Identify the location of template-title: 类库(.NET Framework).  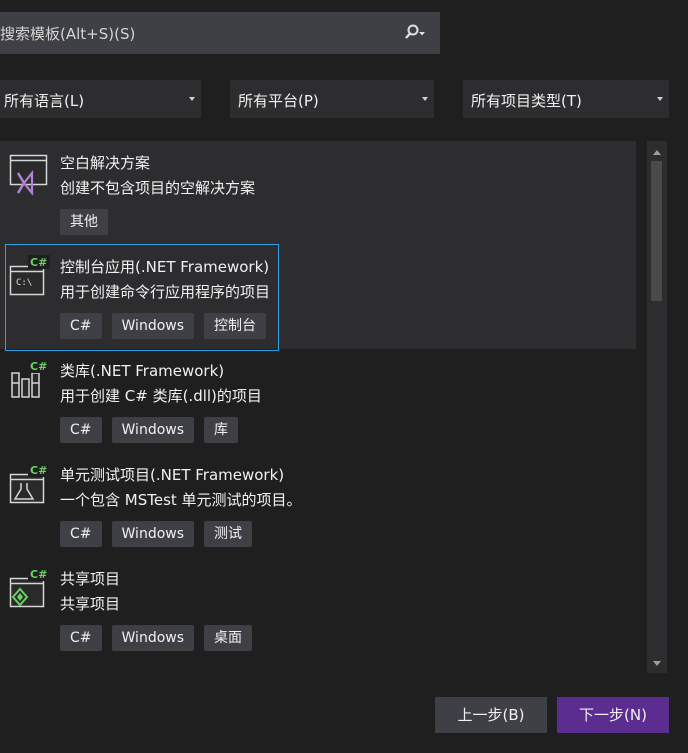
(142, 371).